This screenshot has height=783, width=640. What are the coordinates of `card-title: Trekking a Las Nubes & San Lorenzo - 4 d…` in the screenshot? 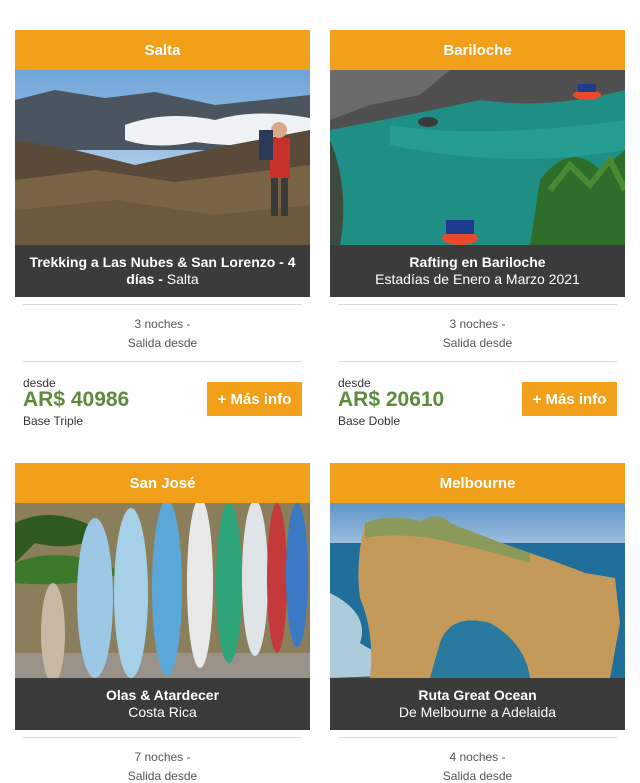 It's located at (162, 271).